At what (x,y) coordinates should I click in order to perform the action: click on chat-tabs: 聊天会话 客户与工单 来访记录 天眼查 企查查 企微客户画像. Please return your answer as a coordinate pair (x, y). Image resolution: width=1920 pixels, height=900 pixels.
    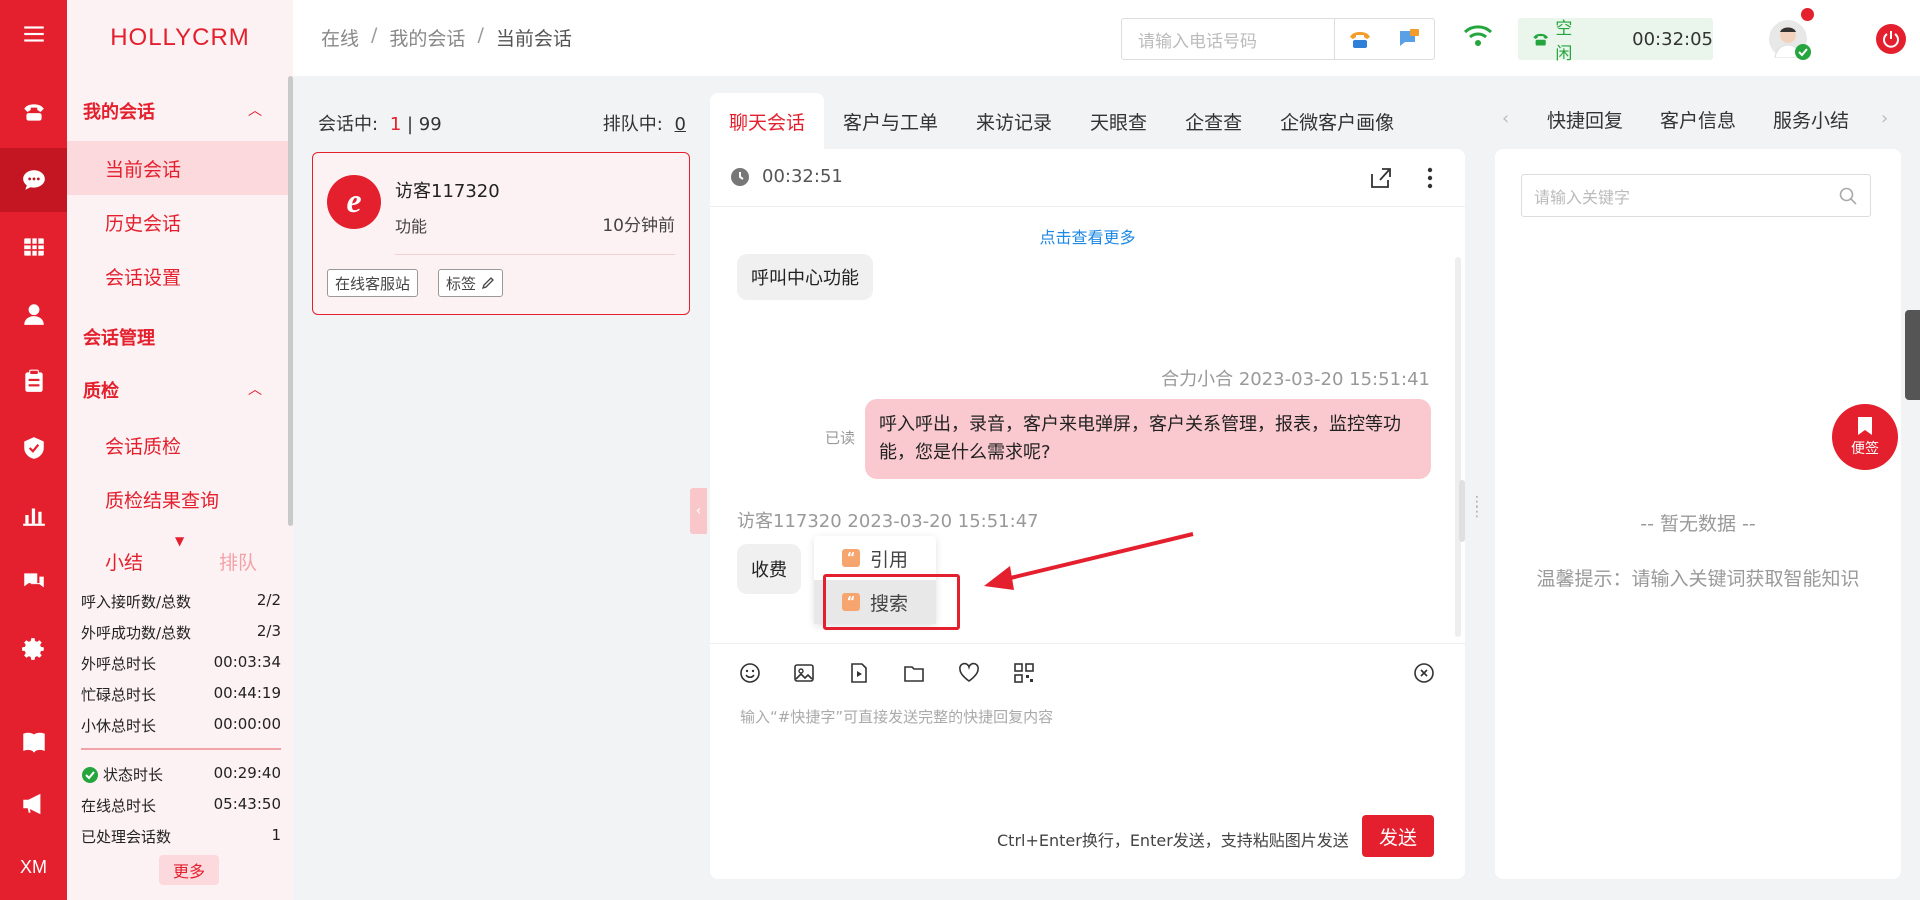
    Looking at the image, I should click on (1061, 121).